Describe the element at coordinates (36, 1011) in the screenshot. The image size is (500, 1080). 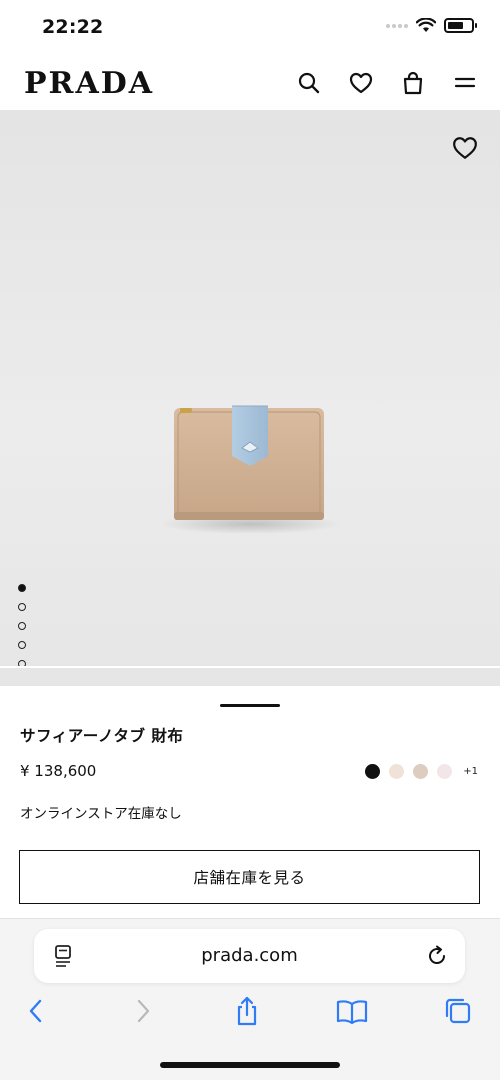
I see `back-arrow-icon` at that location.